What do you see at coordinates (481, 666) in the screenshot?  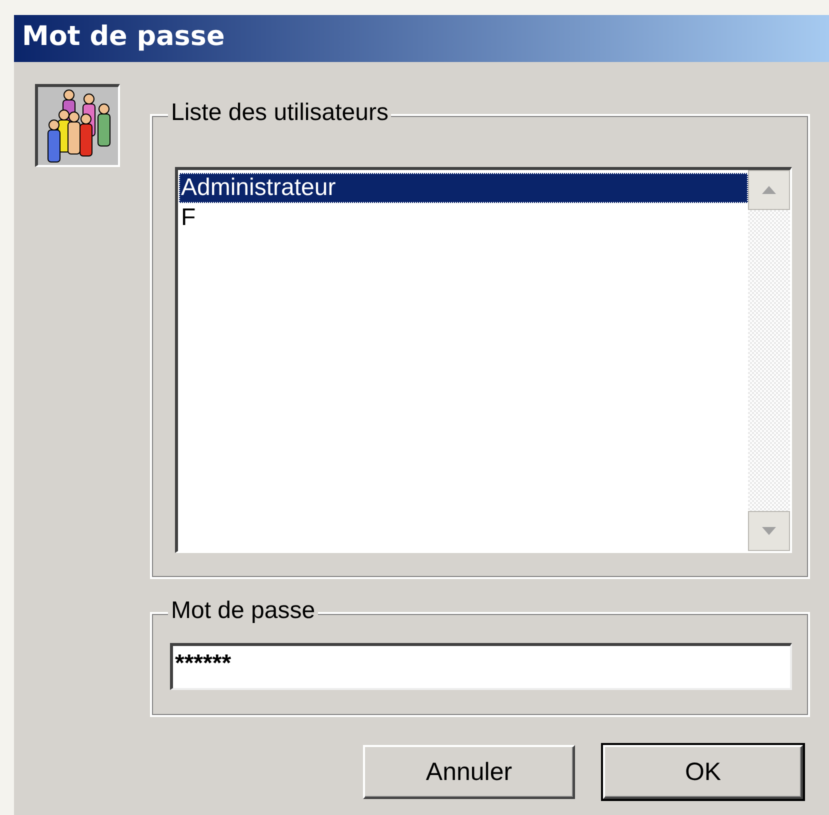 I see `password-field: ******` at bounding box center [481, 666].